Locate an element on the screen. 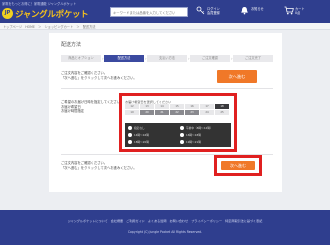 This screenshot has height=245, width=330. checkout-steps: 商品とオプション › 配送方法 › 支払い方法 › ご注文確認 › ご注文完了 is located at coordinates (167, 59).